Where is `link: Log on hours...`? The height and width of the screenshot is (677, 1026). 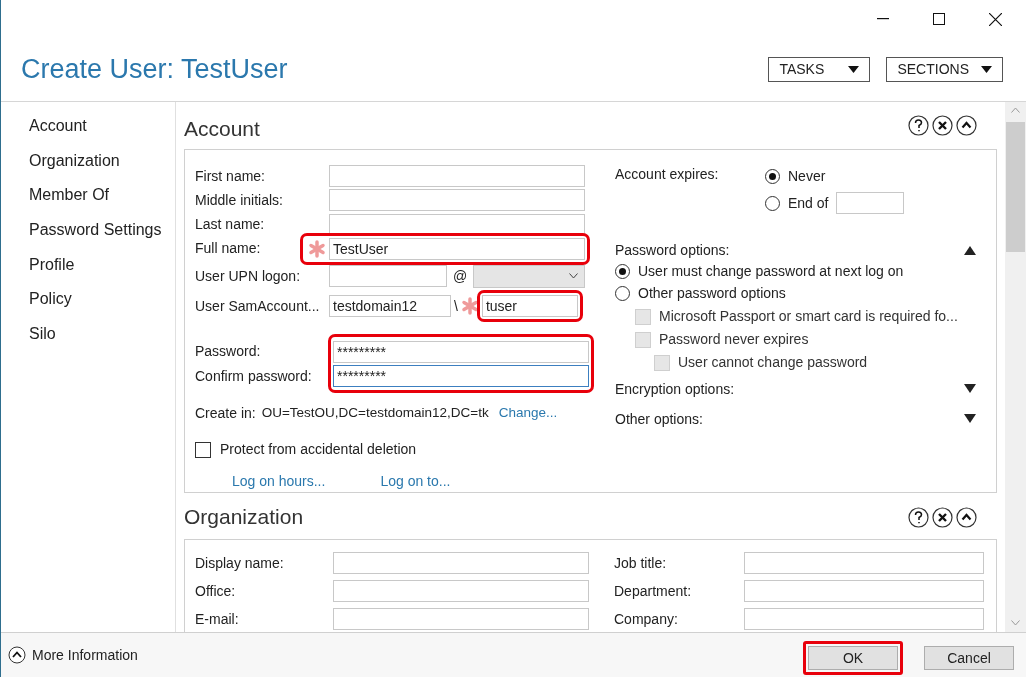
link: Log on hours... is located at coordinates (279, 481).